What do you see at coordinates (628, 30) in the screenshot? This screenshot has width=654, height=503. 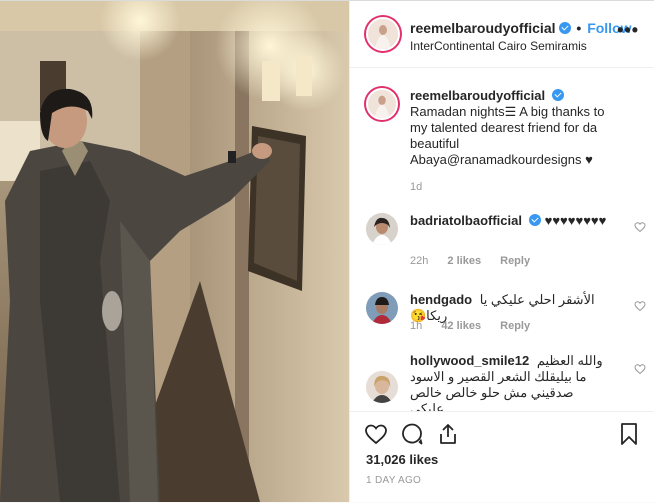 I see `more-options-icon: •••` at bounding box center [628, 30].